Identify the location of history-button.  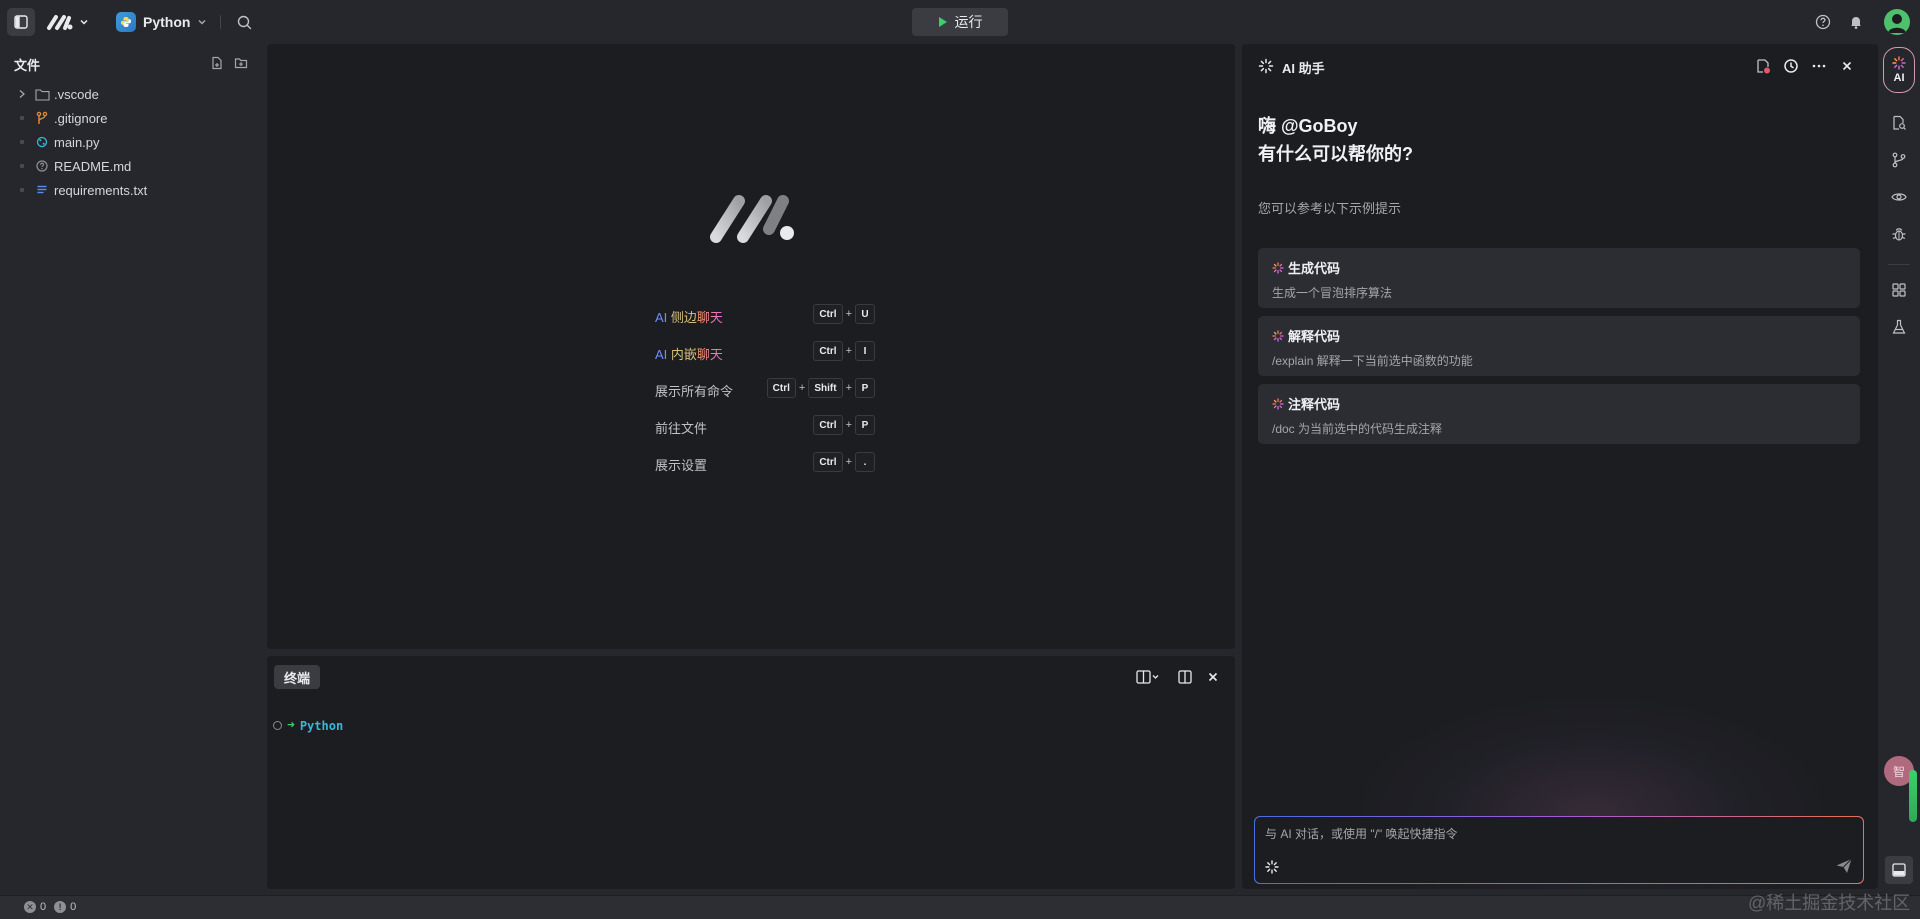
(1791, 66).